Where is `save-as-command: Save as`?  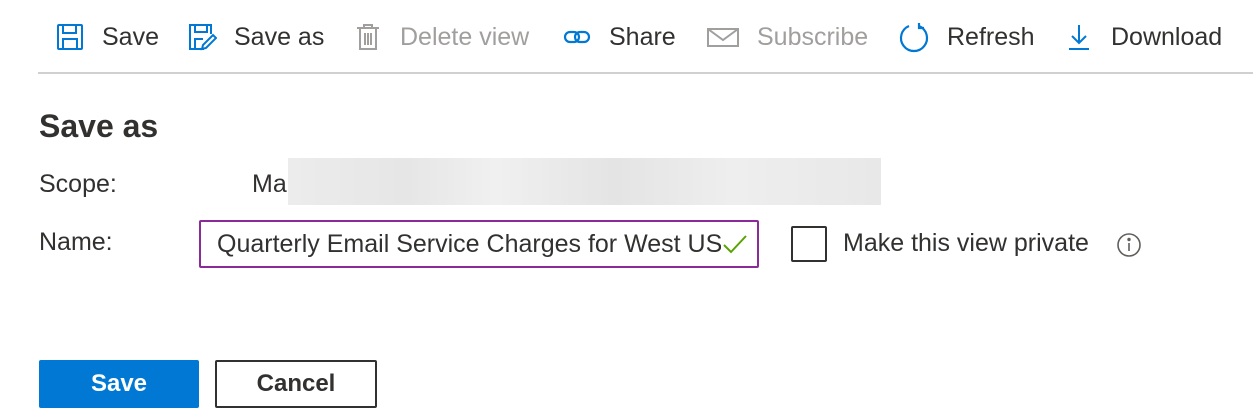 save-as-command: Save as is located at coordinates (255, 37).